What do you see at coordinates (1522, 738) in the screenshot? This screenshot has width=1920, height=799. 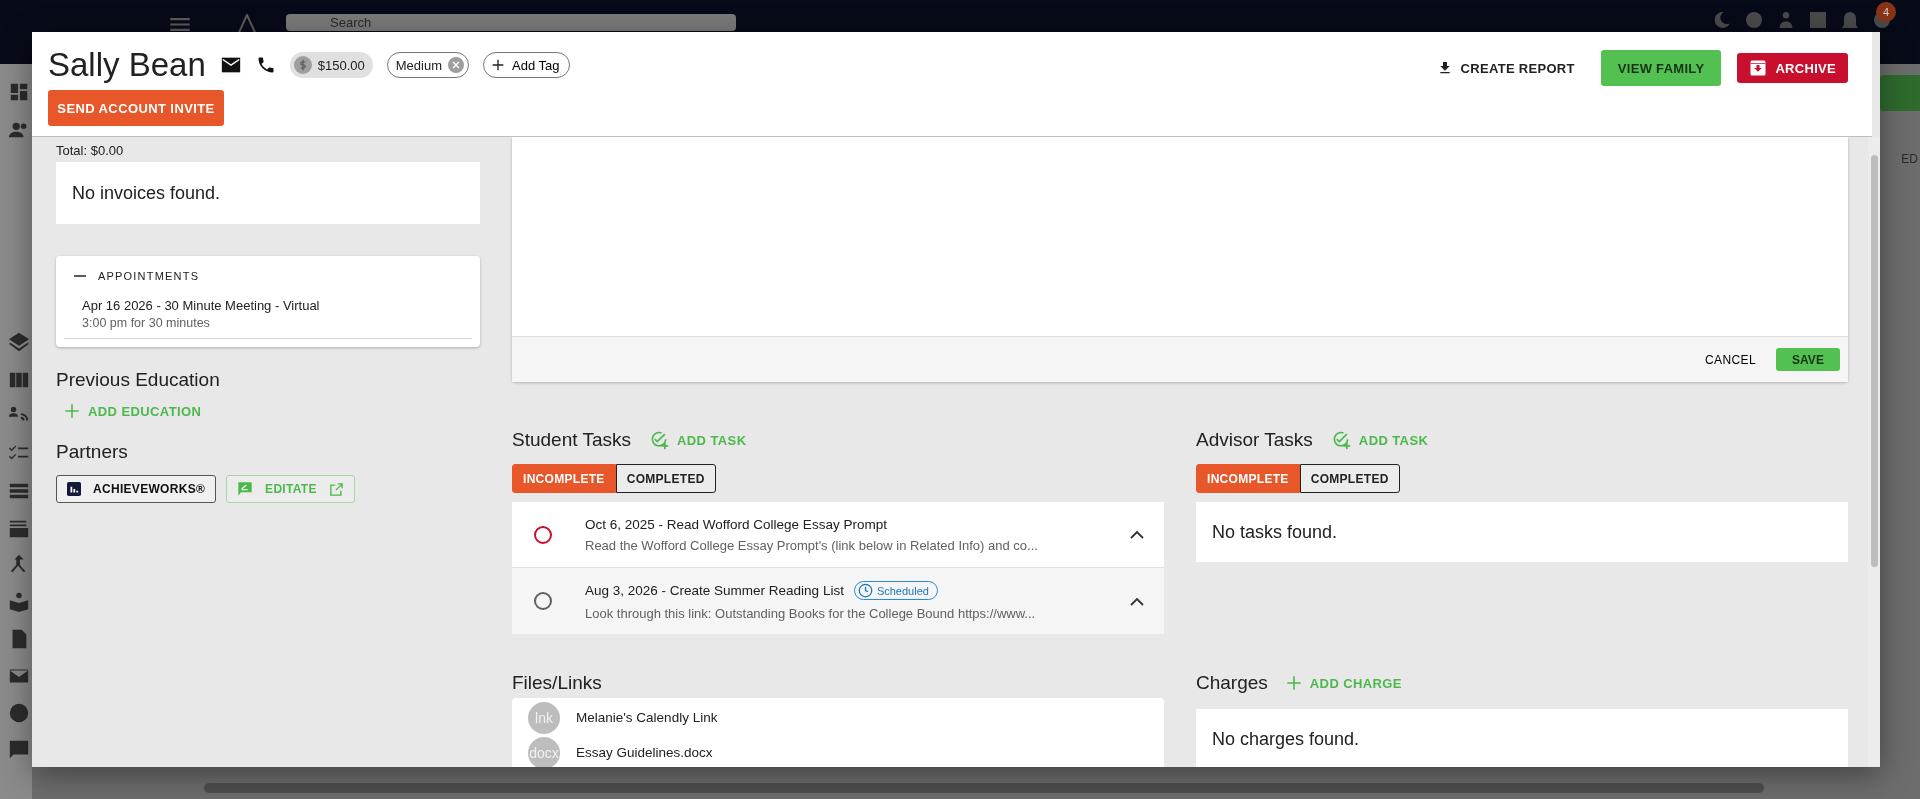 I see `empty-charges-message: No charges found.` at bounding box center [1522, 738].